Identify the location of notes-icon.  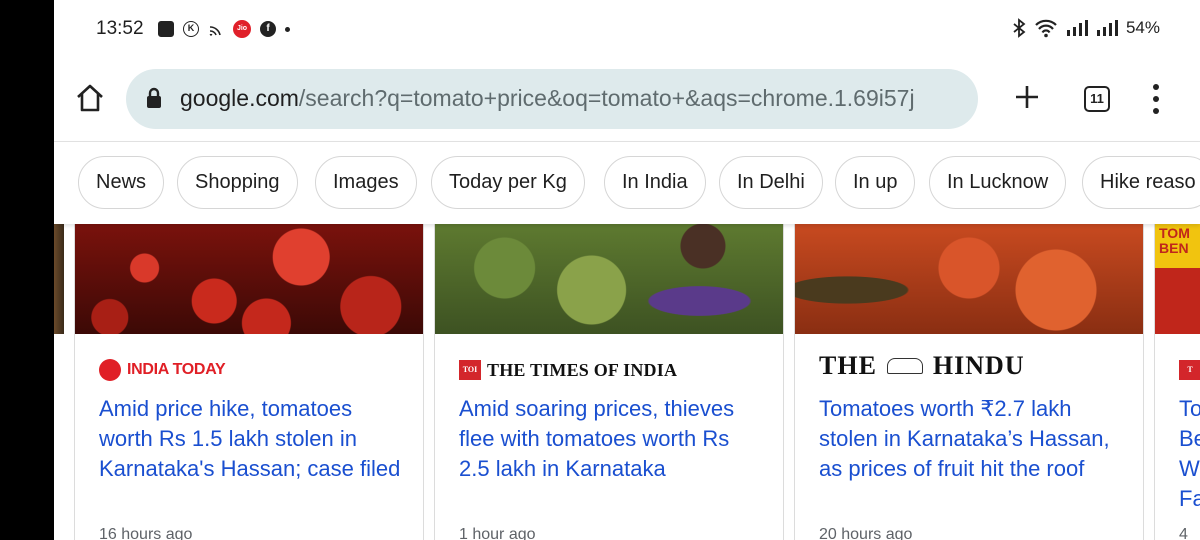
(166, 29).